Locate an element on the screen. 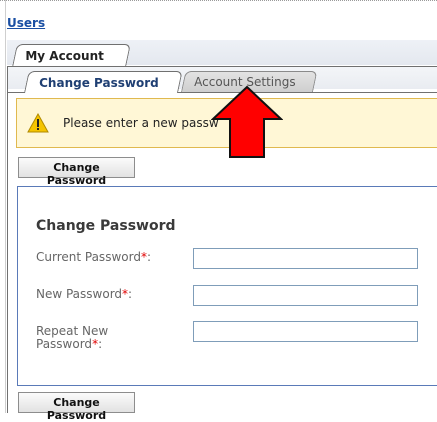 The height and width of the screenshot is (422, 437). current-password-input is located at coordinates (305, 258).